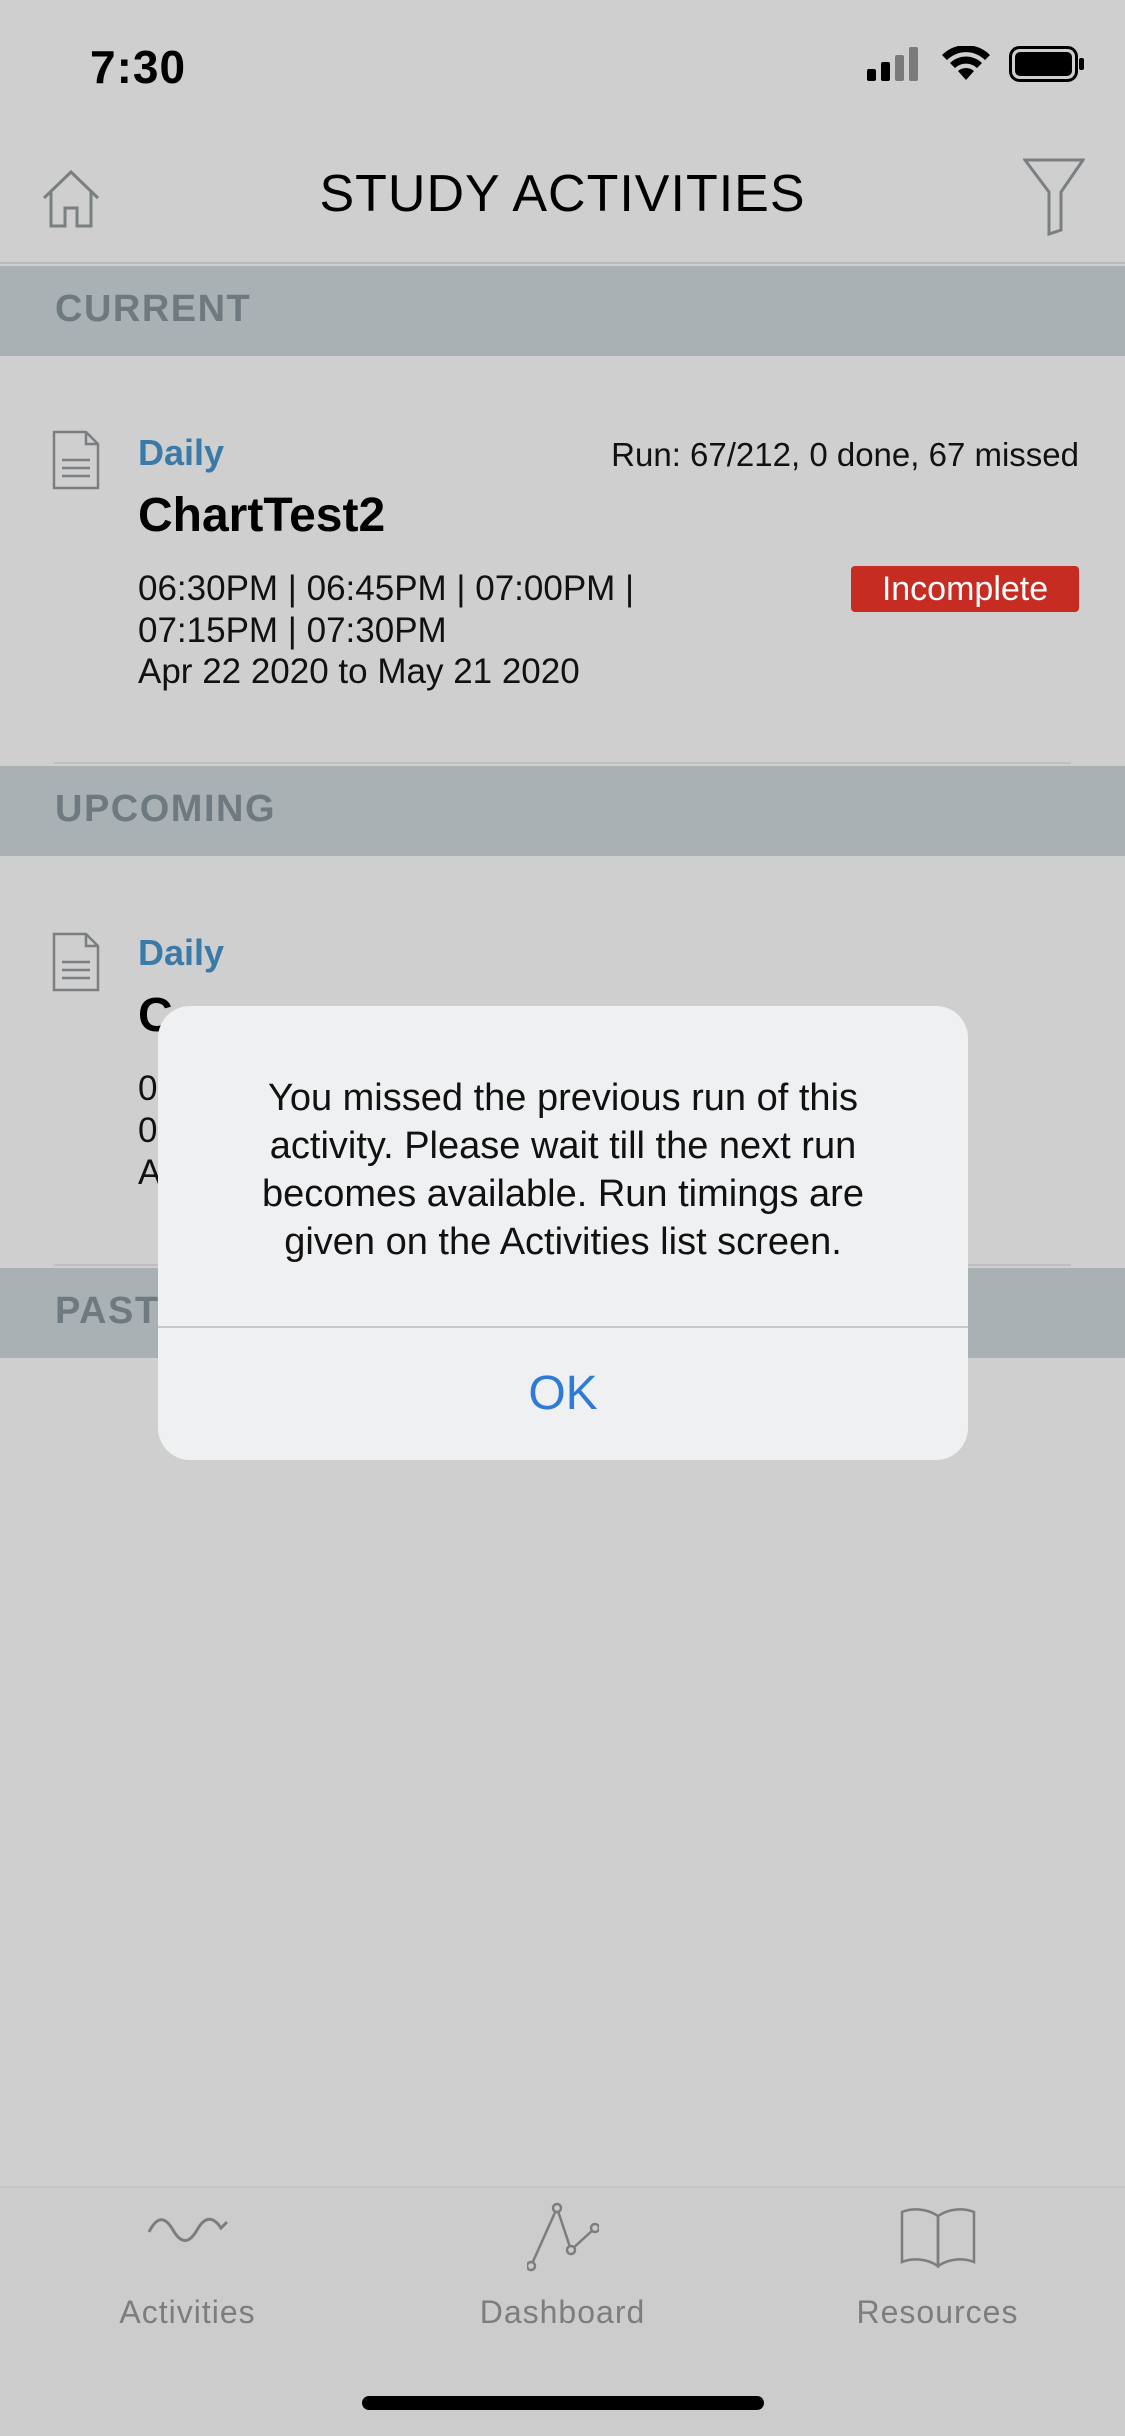  What do you see at coordinates (1046, 64) in the screenshot?
I see `battery-icon` at bounding box center [1046, 64].